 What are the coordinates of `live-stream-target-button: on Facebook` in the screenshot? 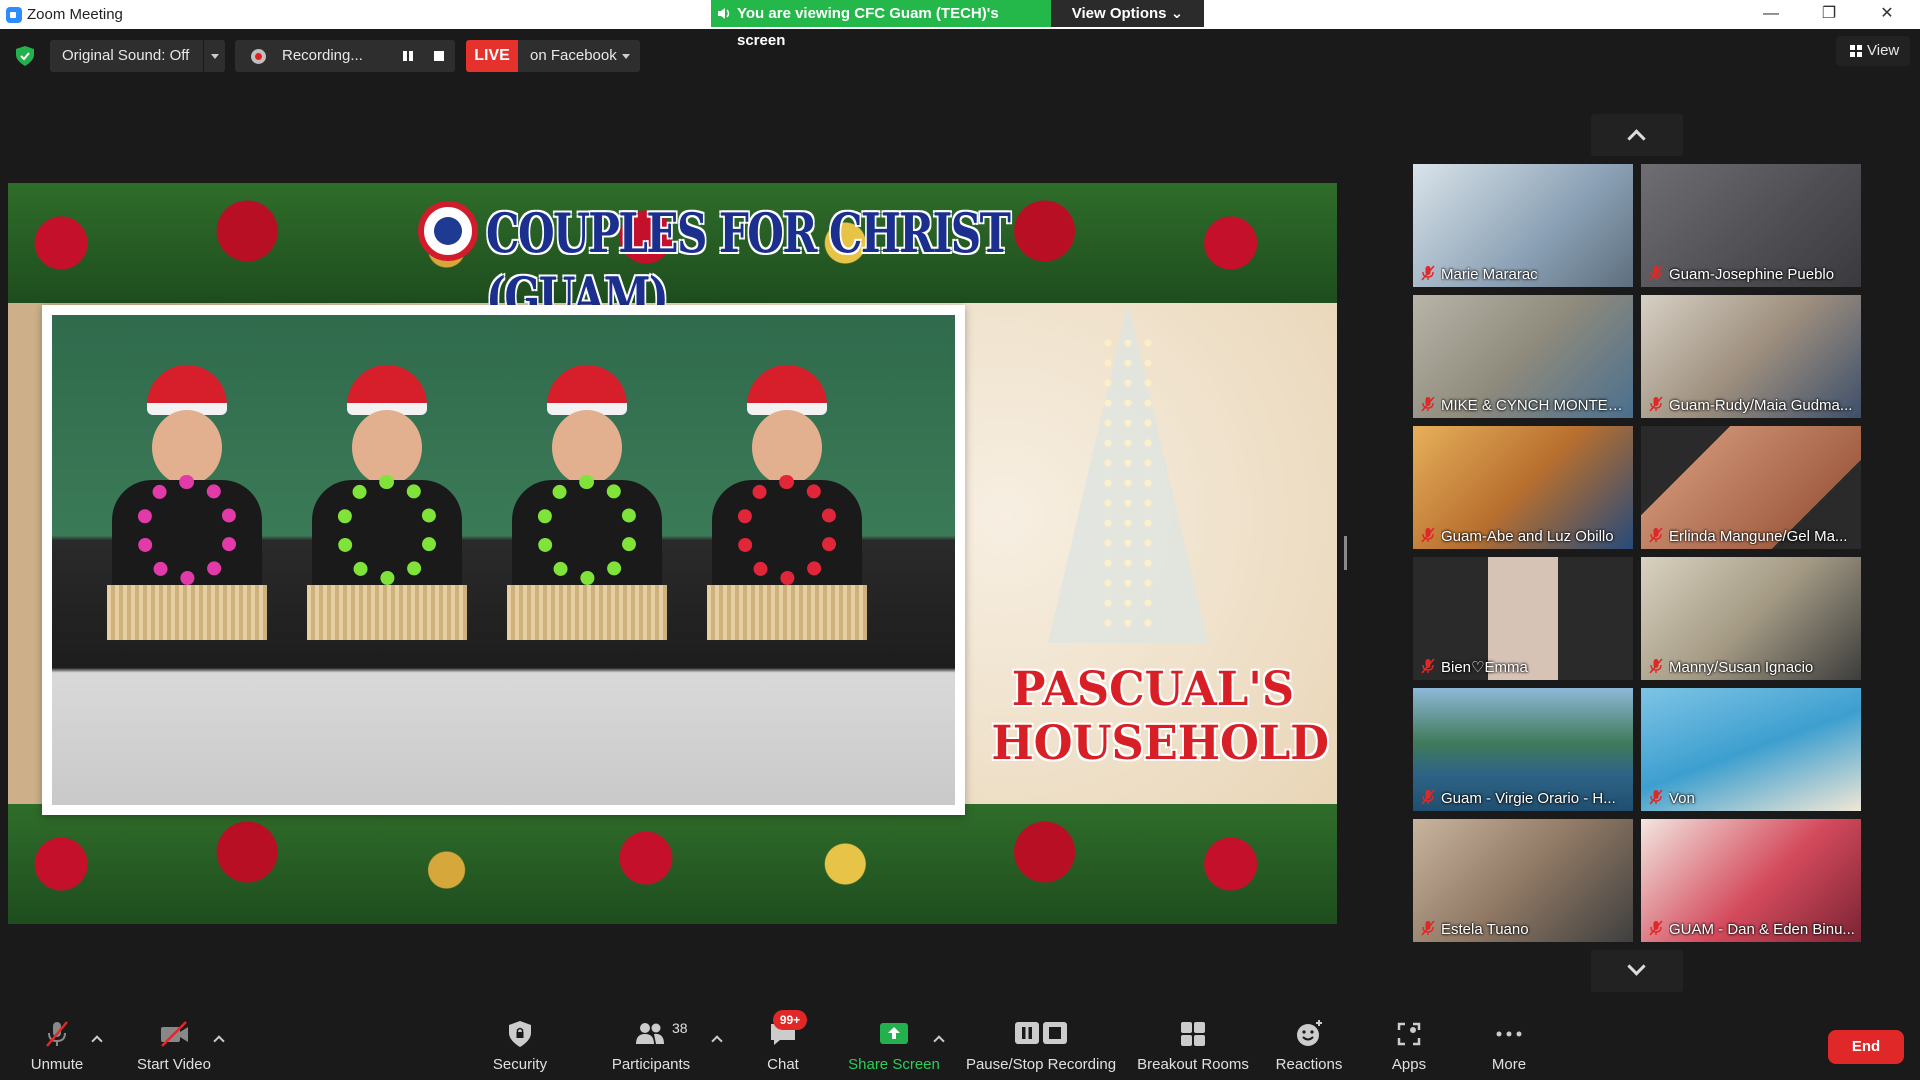 It's located at (579, 56).